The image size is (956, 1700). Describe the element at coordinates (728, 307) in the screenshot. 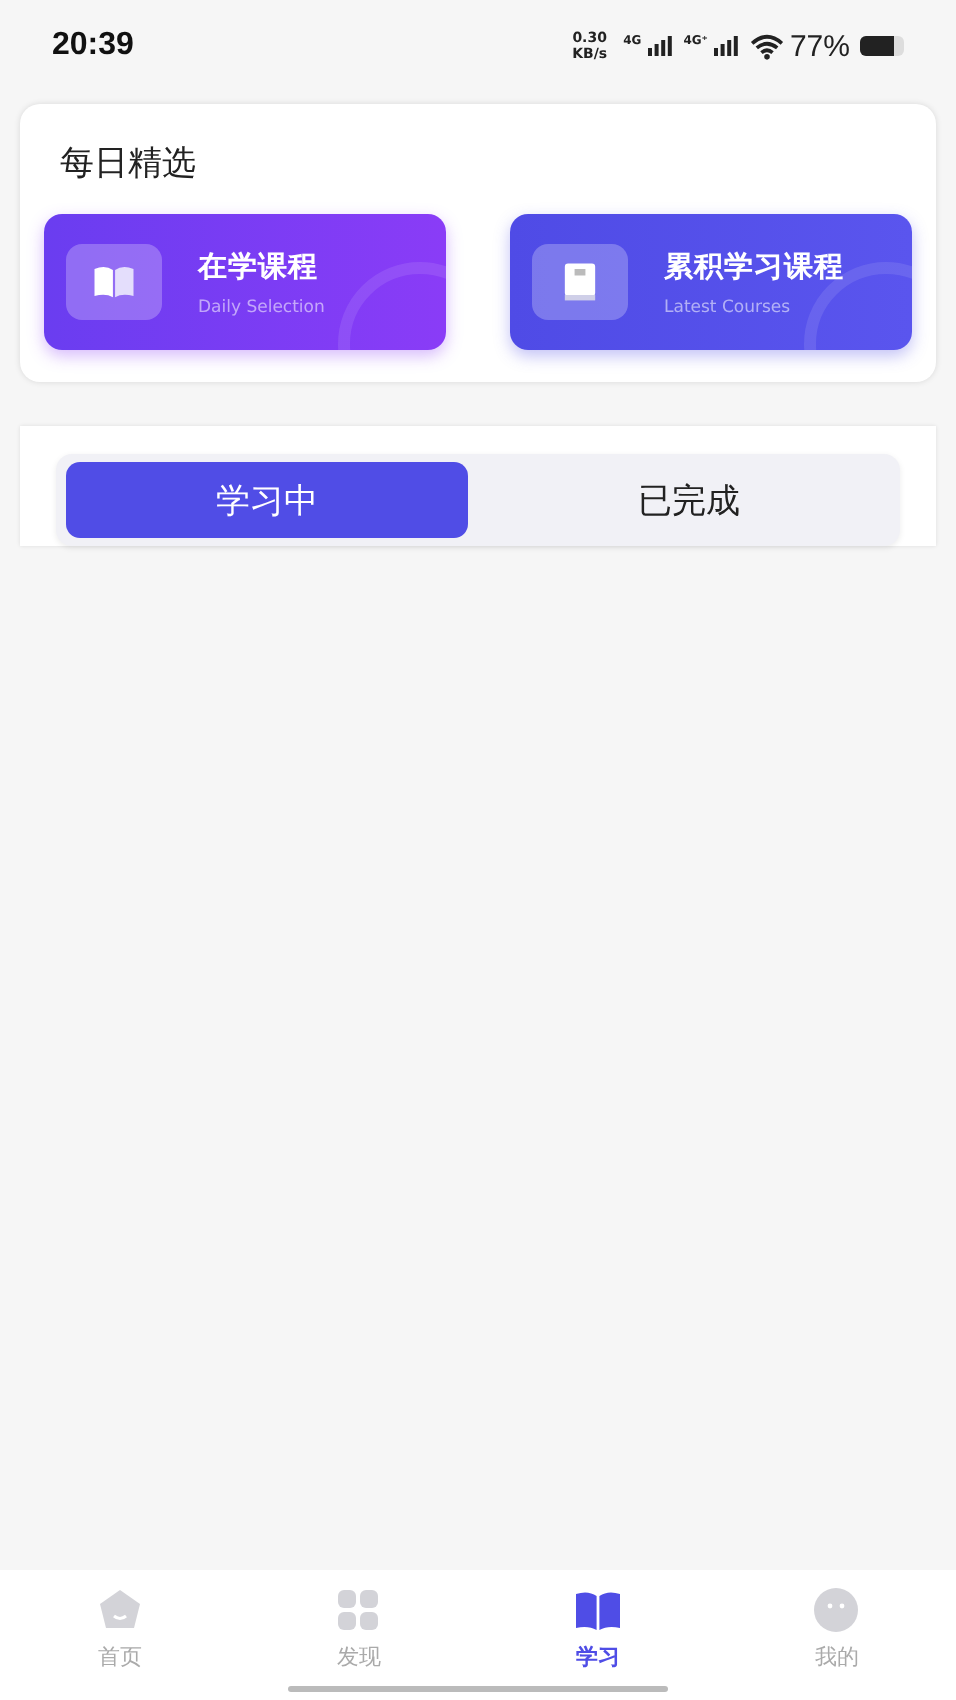

I see `course-subtitle: Latest Courses` at that location.